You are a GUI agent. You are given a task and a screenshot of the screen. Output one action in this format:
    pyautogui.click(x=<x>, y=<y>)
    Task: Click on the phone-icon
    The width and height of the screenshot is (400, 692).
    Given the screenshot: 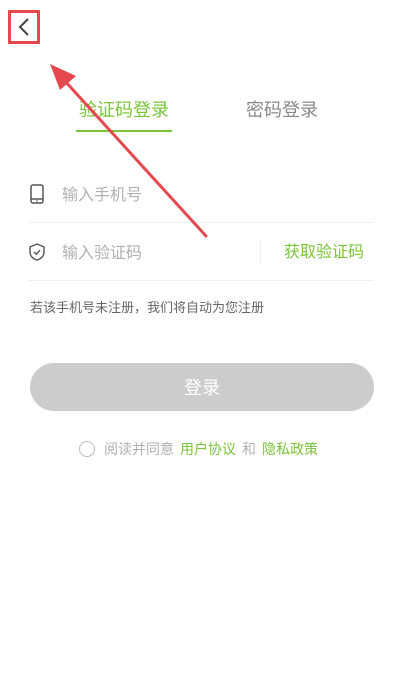 What is the action you would take?
    pyautogui.click(x=37, y=194)
    